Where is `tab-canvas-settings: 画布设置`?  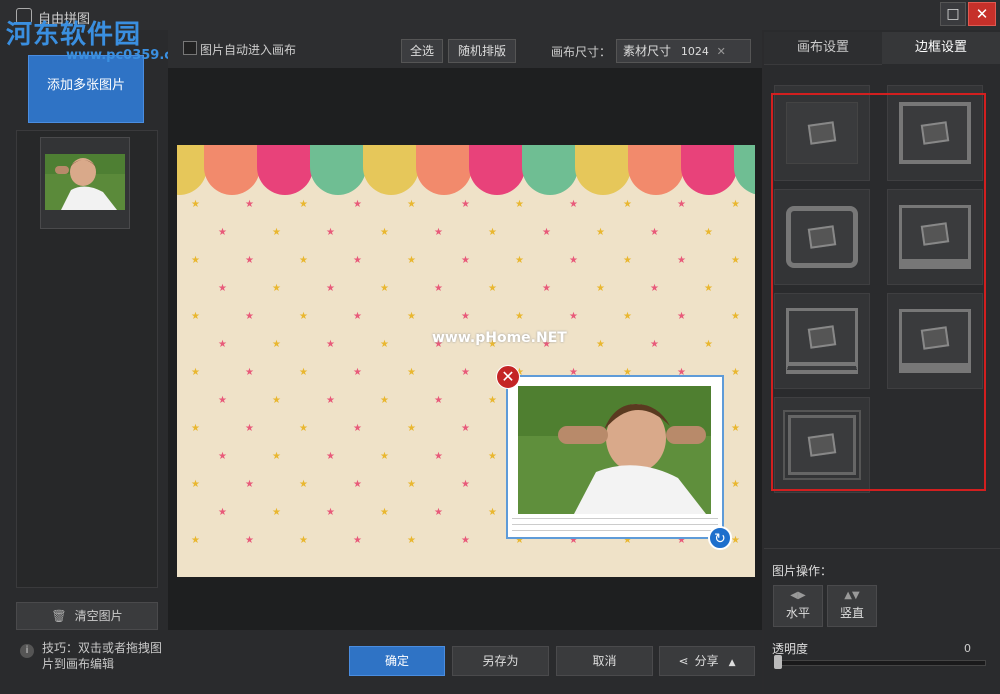 tab-canvas-settings: 画布设置 is located at coordinates (823, 48).